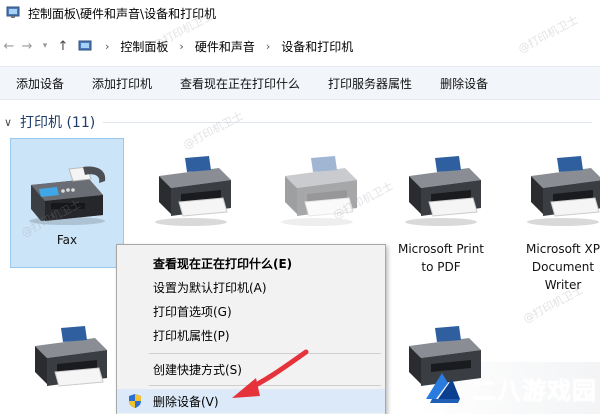 Image resolution: width=600 pixels, height=414 pixels. What do you see at coordinates (27, 46) in the screenshot?
I see `forward-arrow-icon: →` at bounding box center [27, 46].